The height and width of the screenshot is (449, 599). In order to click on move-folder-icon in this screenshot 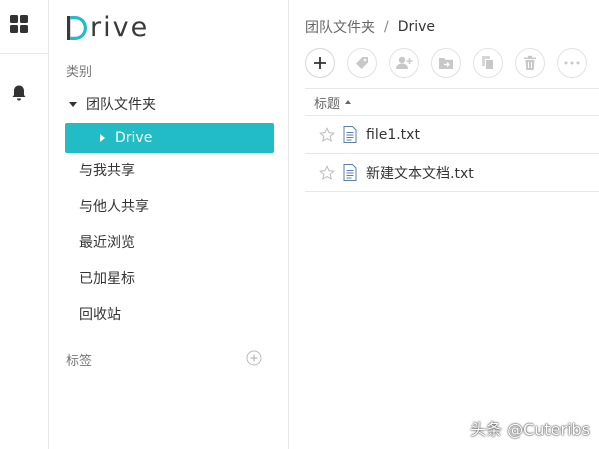, I will do `click(446, 63)`.